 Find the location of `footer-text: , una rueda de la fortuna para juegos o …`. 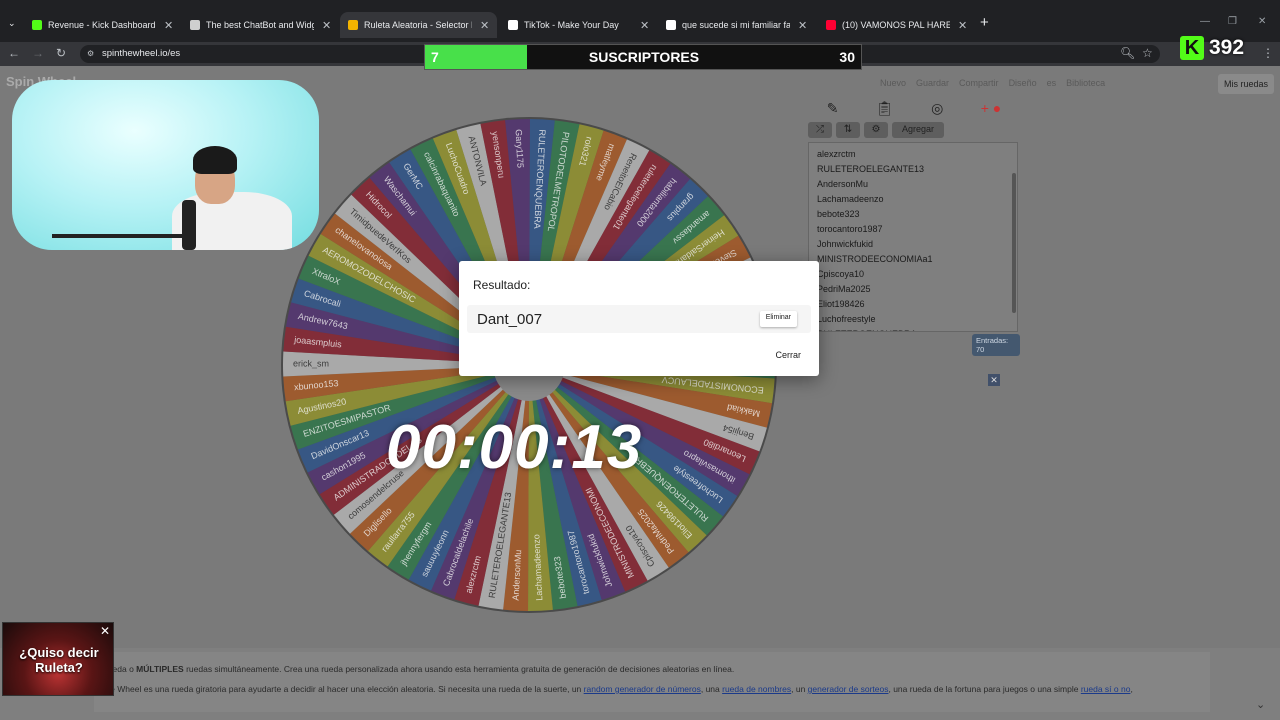

footer-text: , una rueda de la fortuna para juegos o … is located at coordinates (984, 689).